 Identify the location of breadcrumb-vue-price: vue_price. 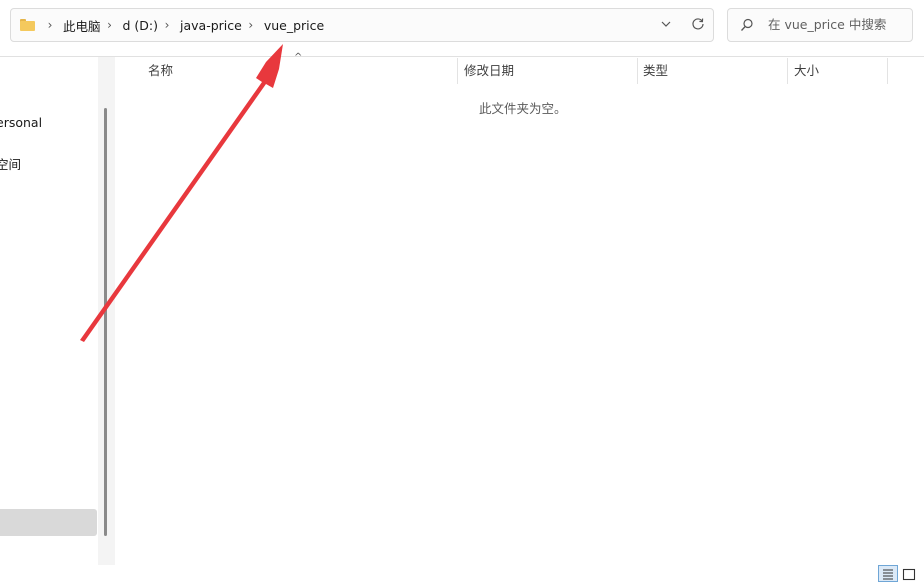
(294, 25).